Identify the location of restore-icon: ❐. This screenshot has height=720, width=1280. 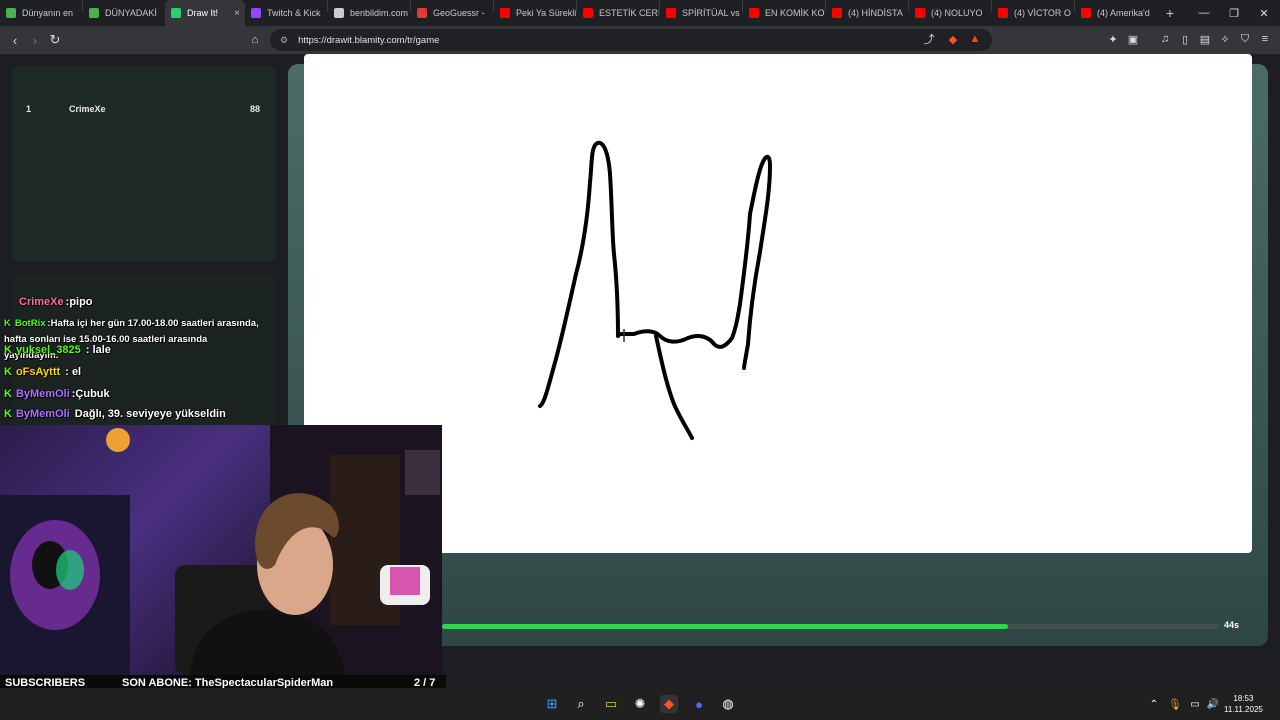
(1234, 13).